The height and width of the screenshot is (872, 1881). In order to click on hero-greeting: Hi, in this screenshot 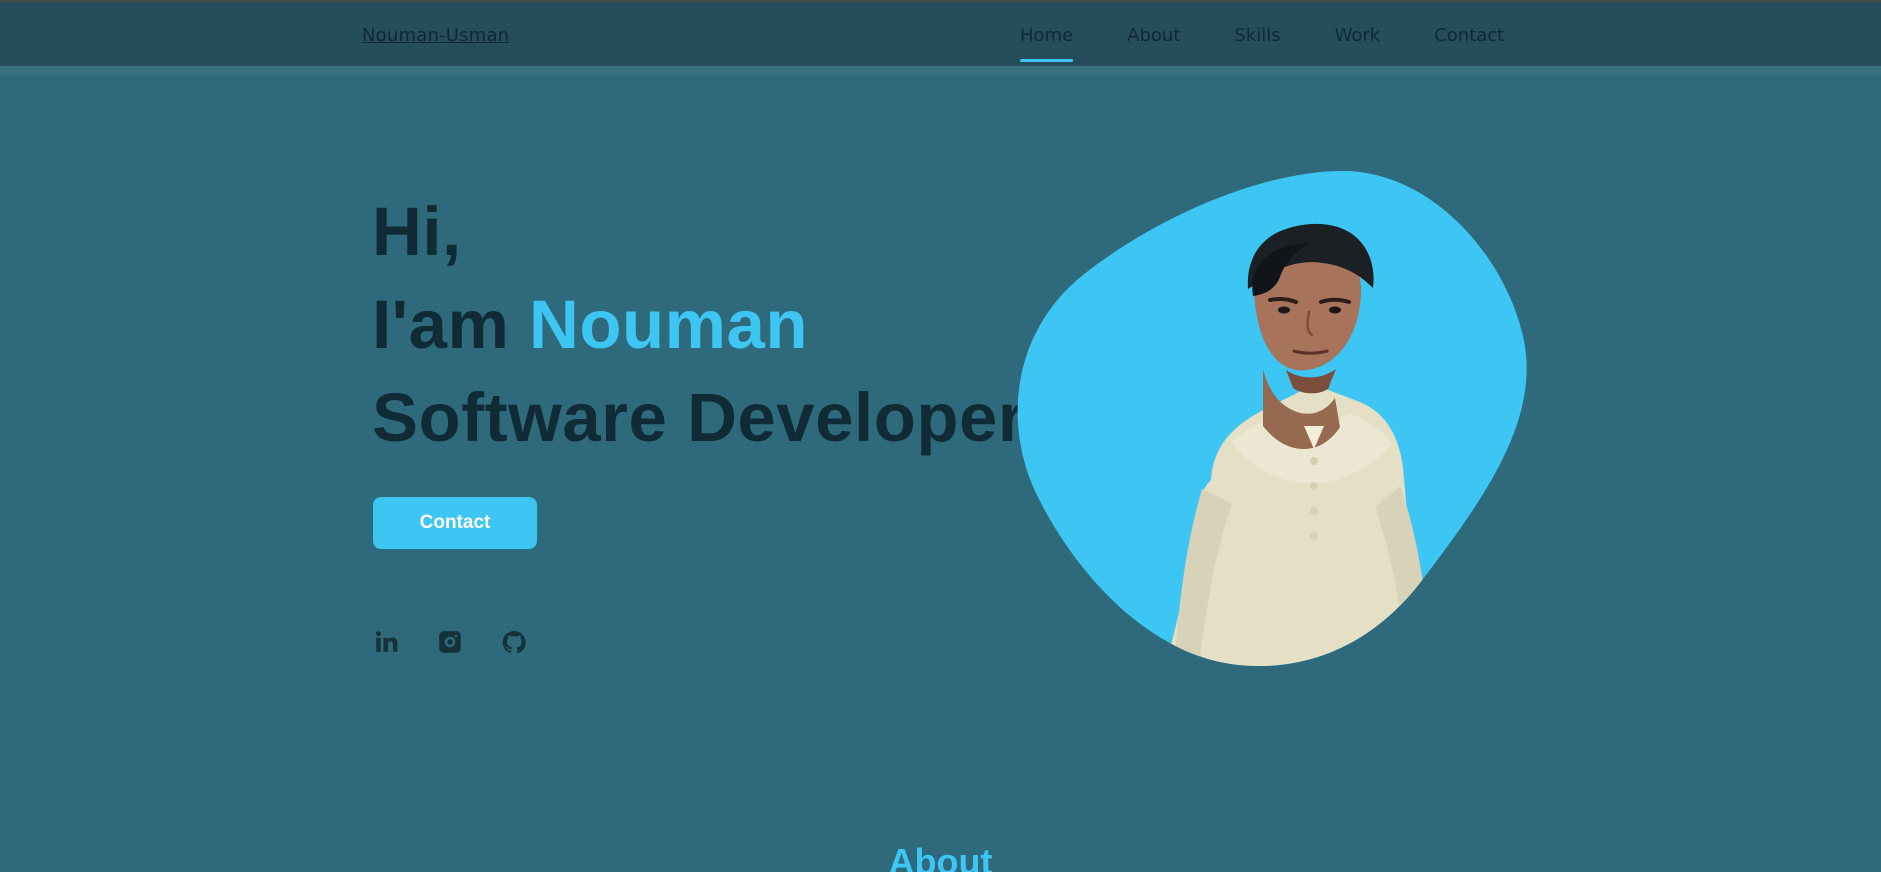, I will do `click(417, 231)`.